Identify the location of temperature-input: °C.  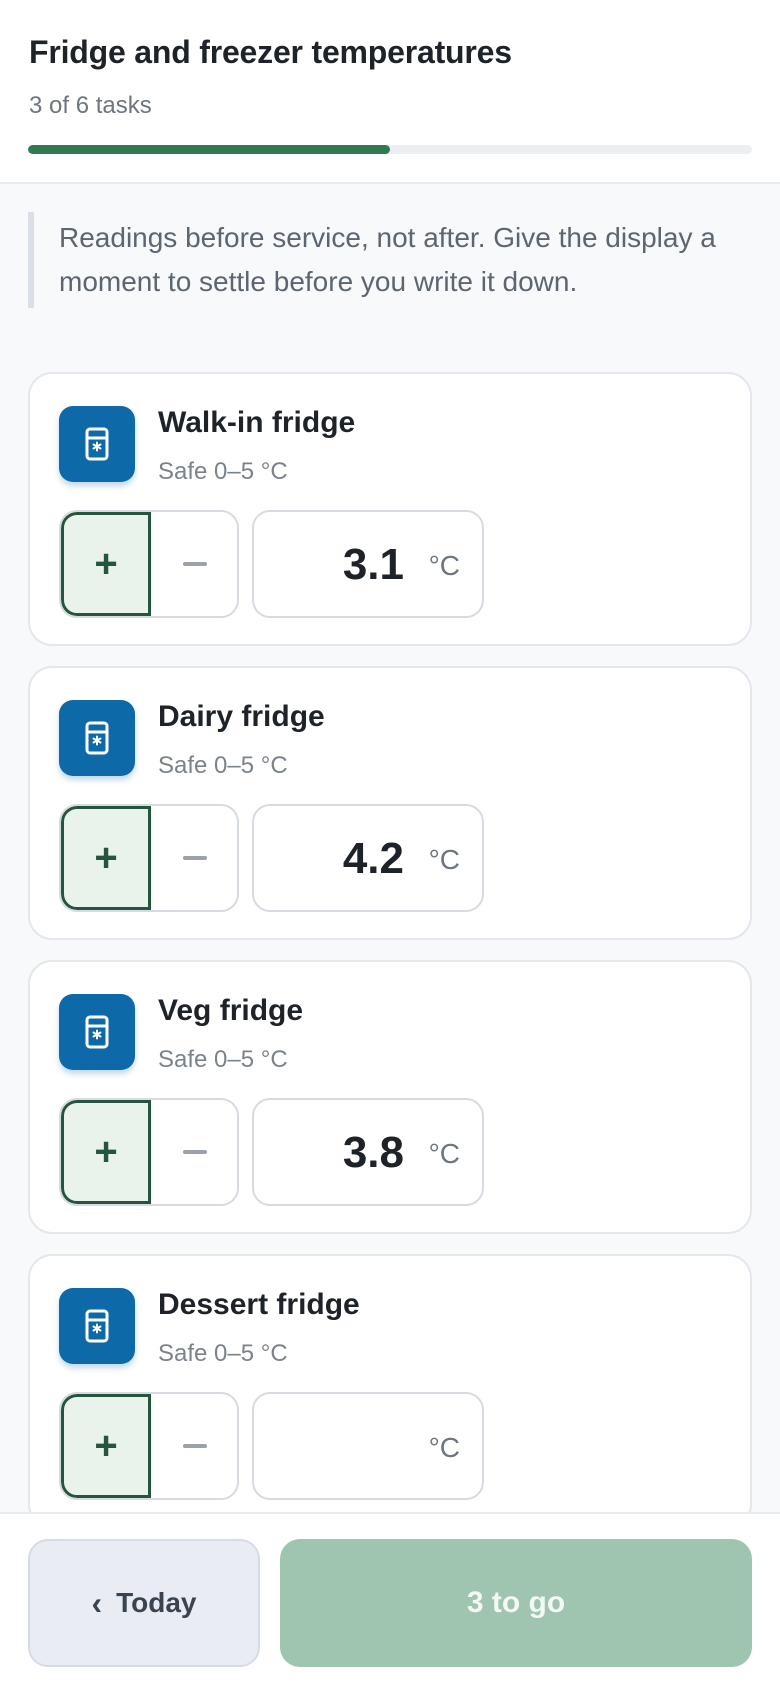
(368, 1446).